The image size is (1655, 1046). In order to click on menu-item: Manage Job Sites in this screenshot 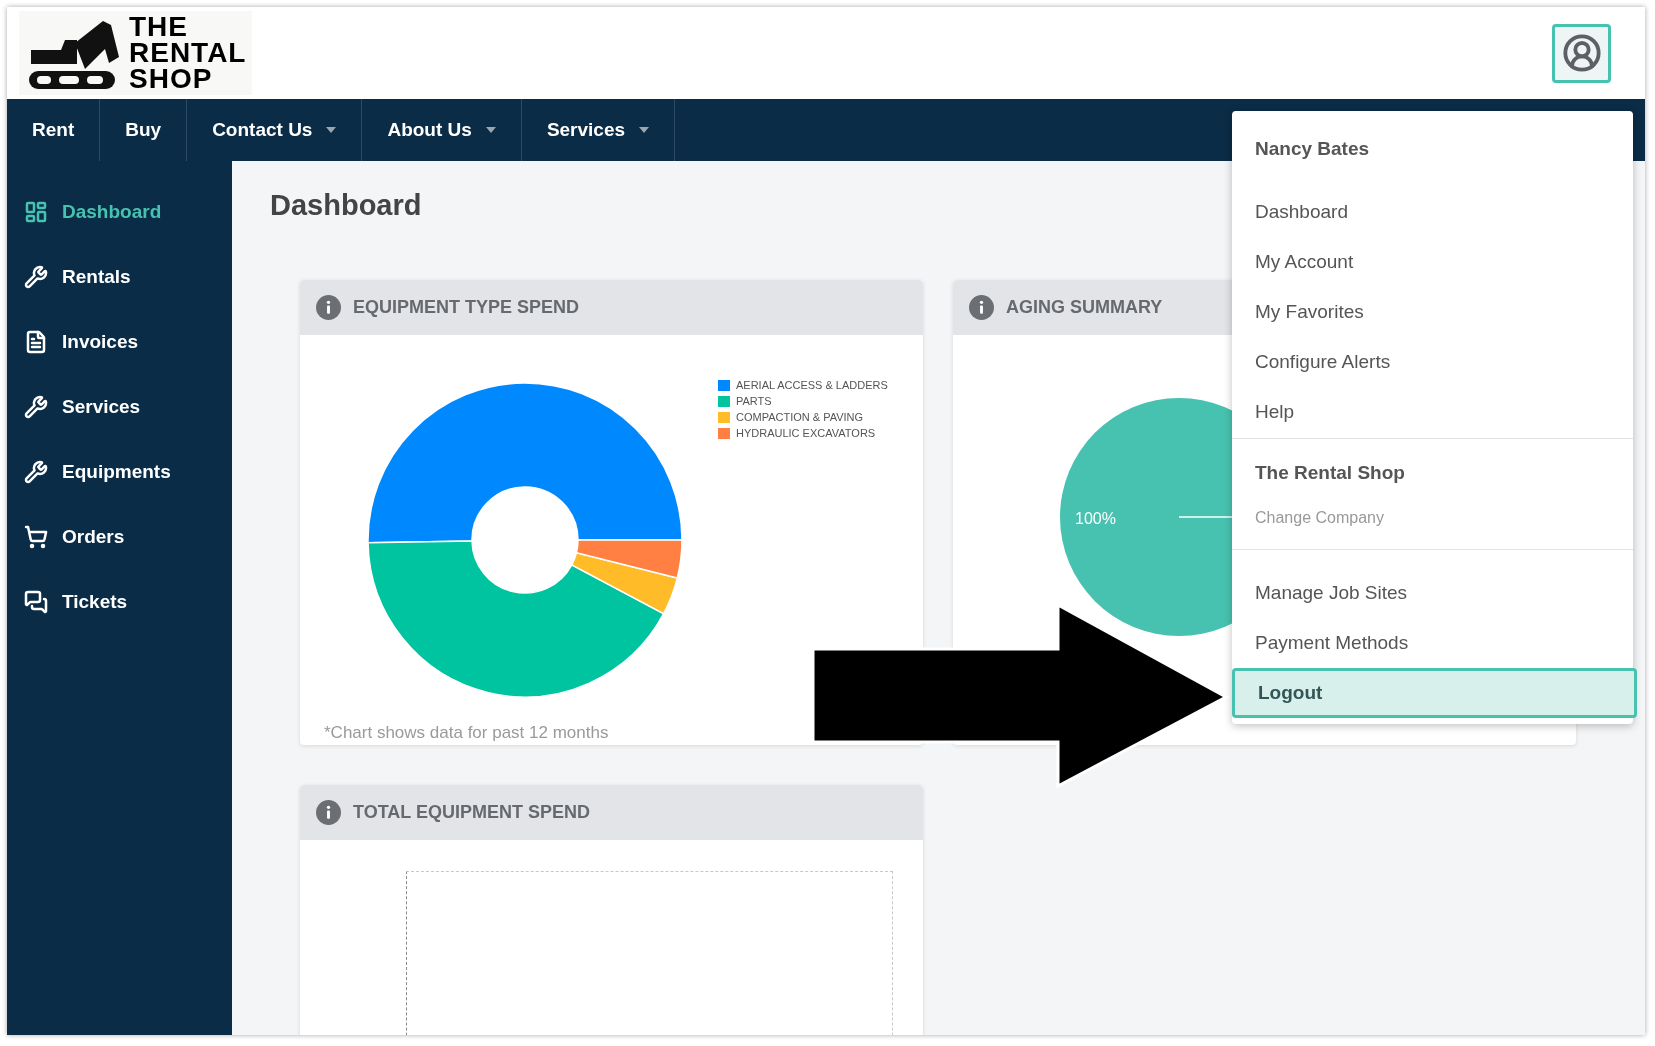, I will do `click(1434, 593)`.